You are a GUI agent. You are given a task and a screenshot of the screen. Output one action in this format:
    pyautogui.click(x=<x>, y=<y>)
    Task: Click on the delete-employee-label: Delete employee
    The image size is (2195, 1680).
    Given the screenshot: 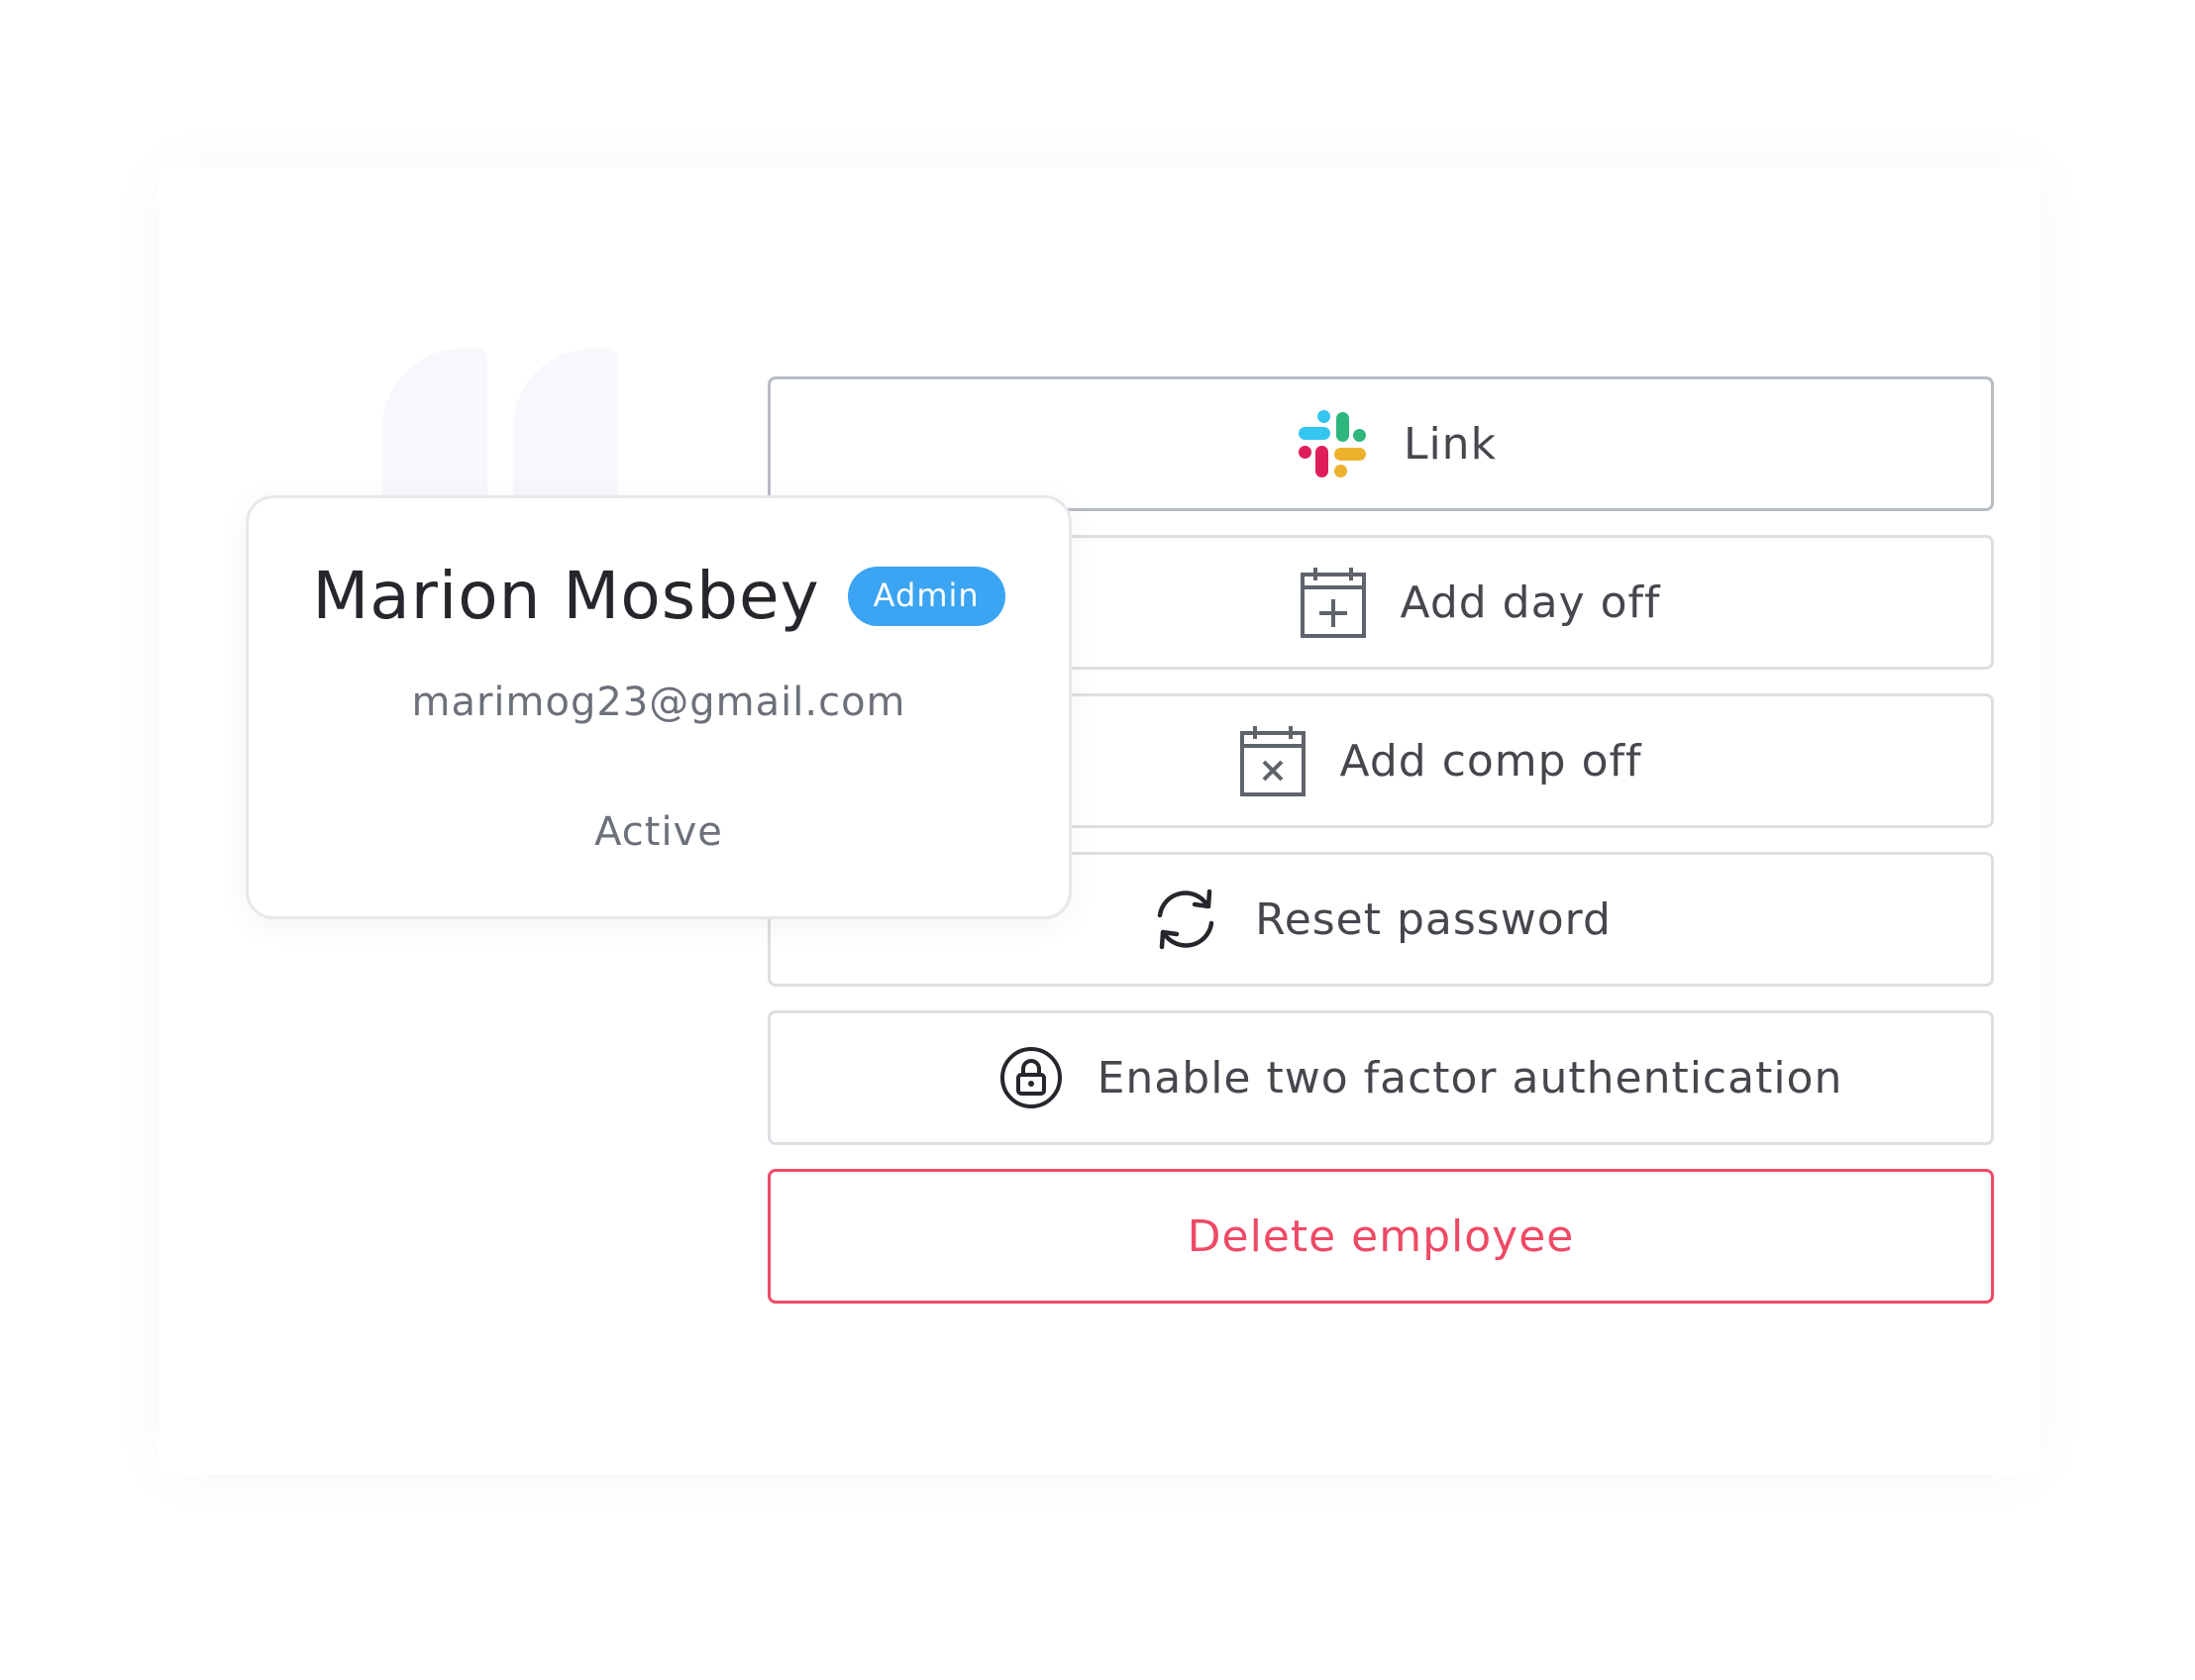 What is the action you would take?
    pyautogui.click(x=1381, y=1236)
    